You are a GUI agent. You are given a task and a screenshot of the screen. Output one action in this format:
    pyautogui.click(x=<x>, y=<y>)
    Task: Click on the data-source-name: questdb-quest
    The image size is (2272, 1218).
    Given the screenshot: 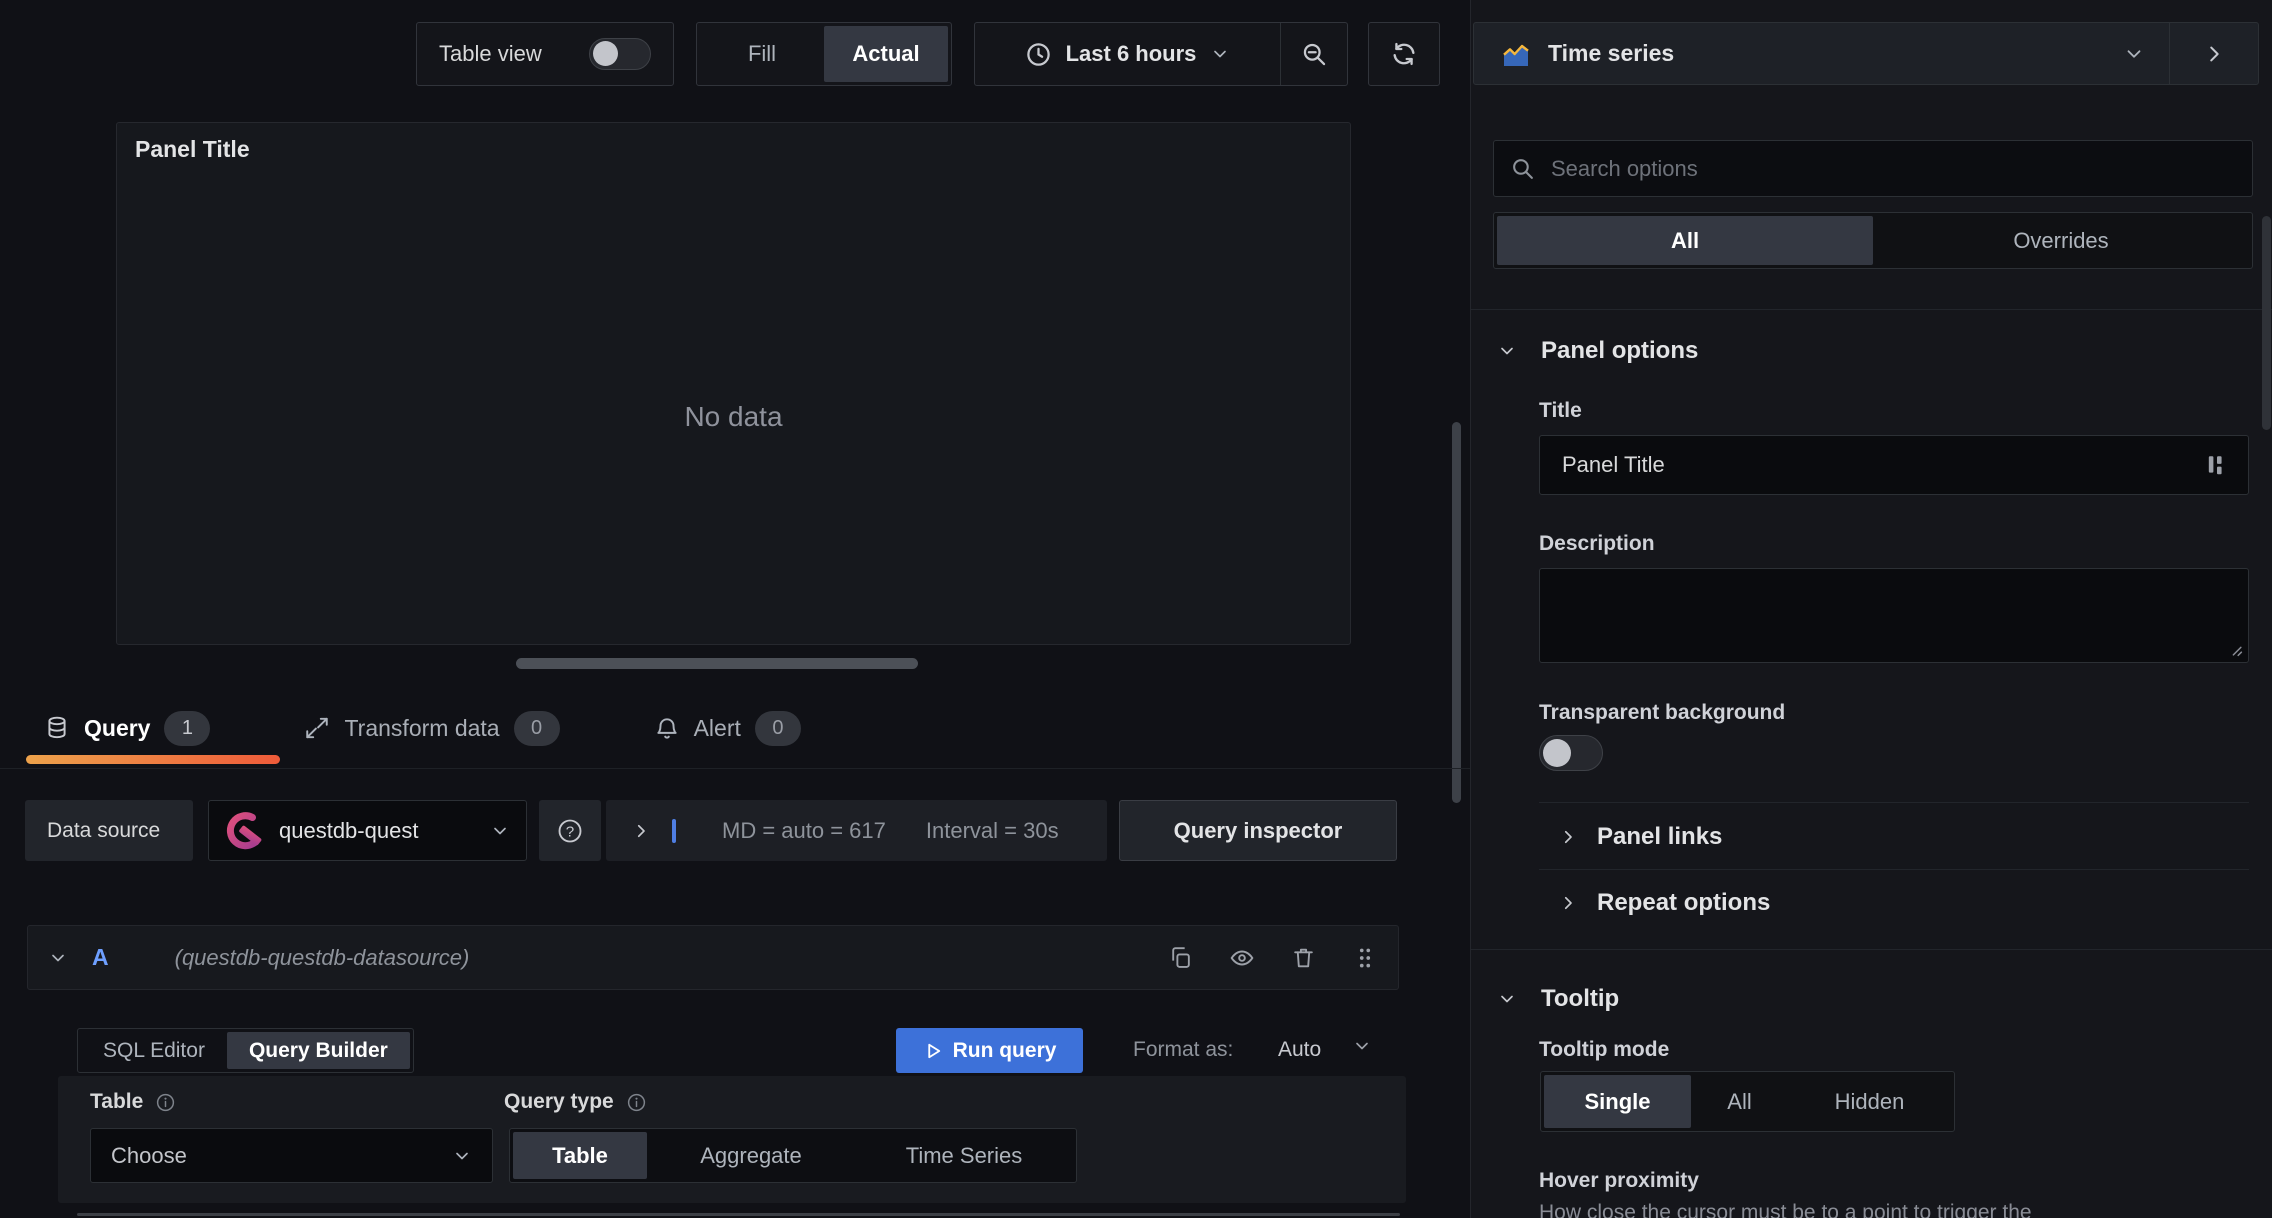 What is the action you would take?
    pyautogui.click(x=349, y=830)
    